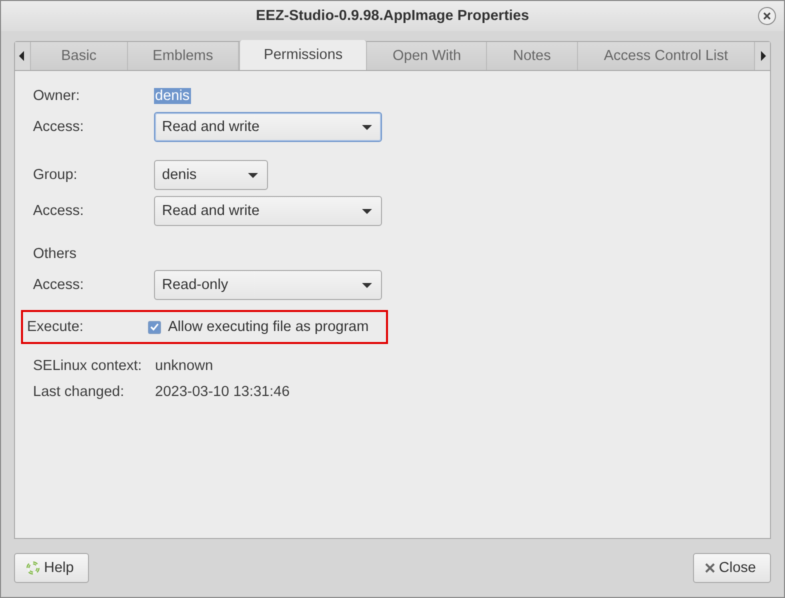 This screenshot has height=598, width=785. What do you see at coordinates (393, 16) in the screenshot?
I see `window-title: EEZ-Studio-0.9.98.AppImage Properties` at bounding box center [393, 16].